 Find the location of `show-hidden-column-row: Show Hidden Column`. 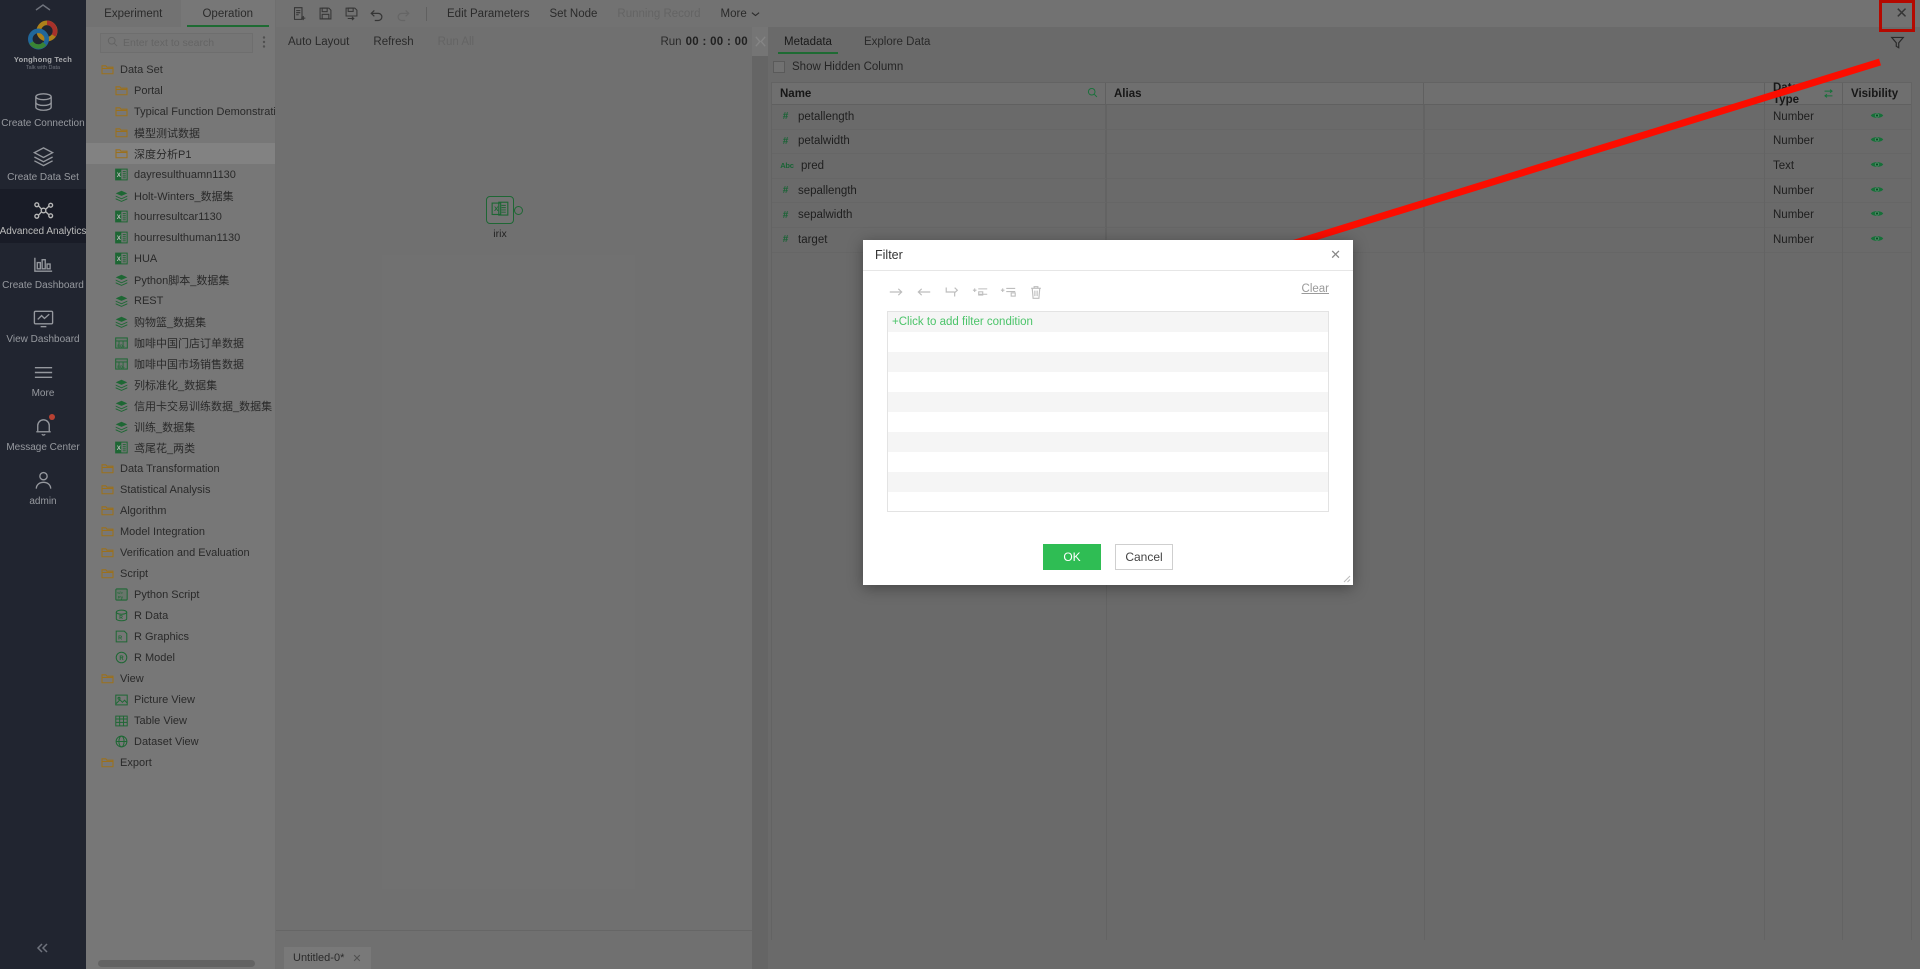

show-hidden-column-row: Show Hidden Column is located at coordinates (1344, 67).